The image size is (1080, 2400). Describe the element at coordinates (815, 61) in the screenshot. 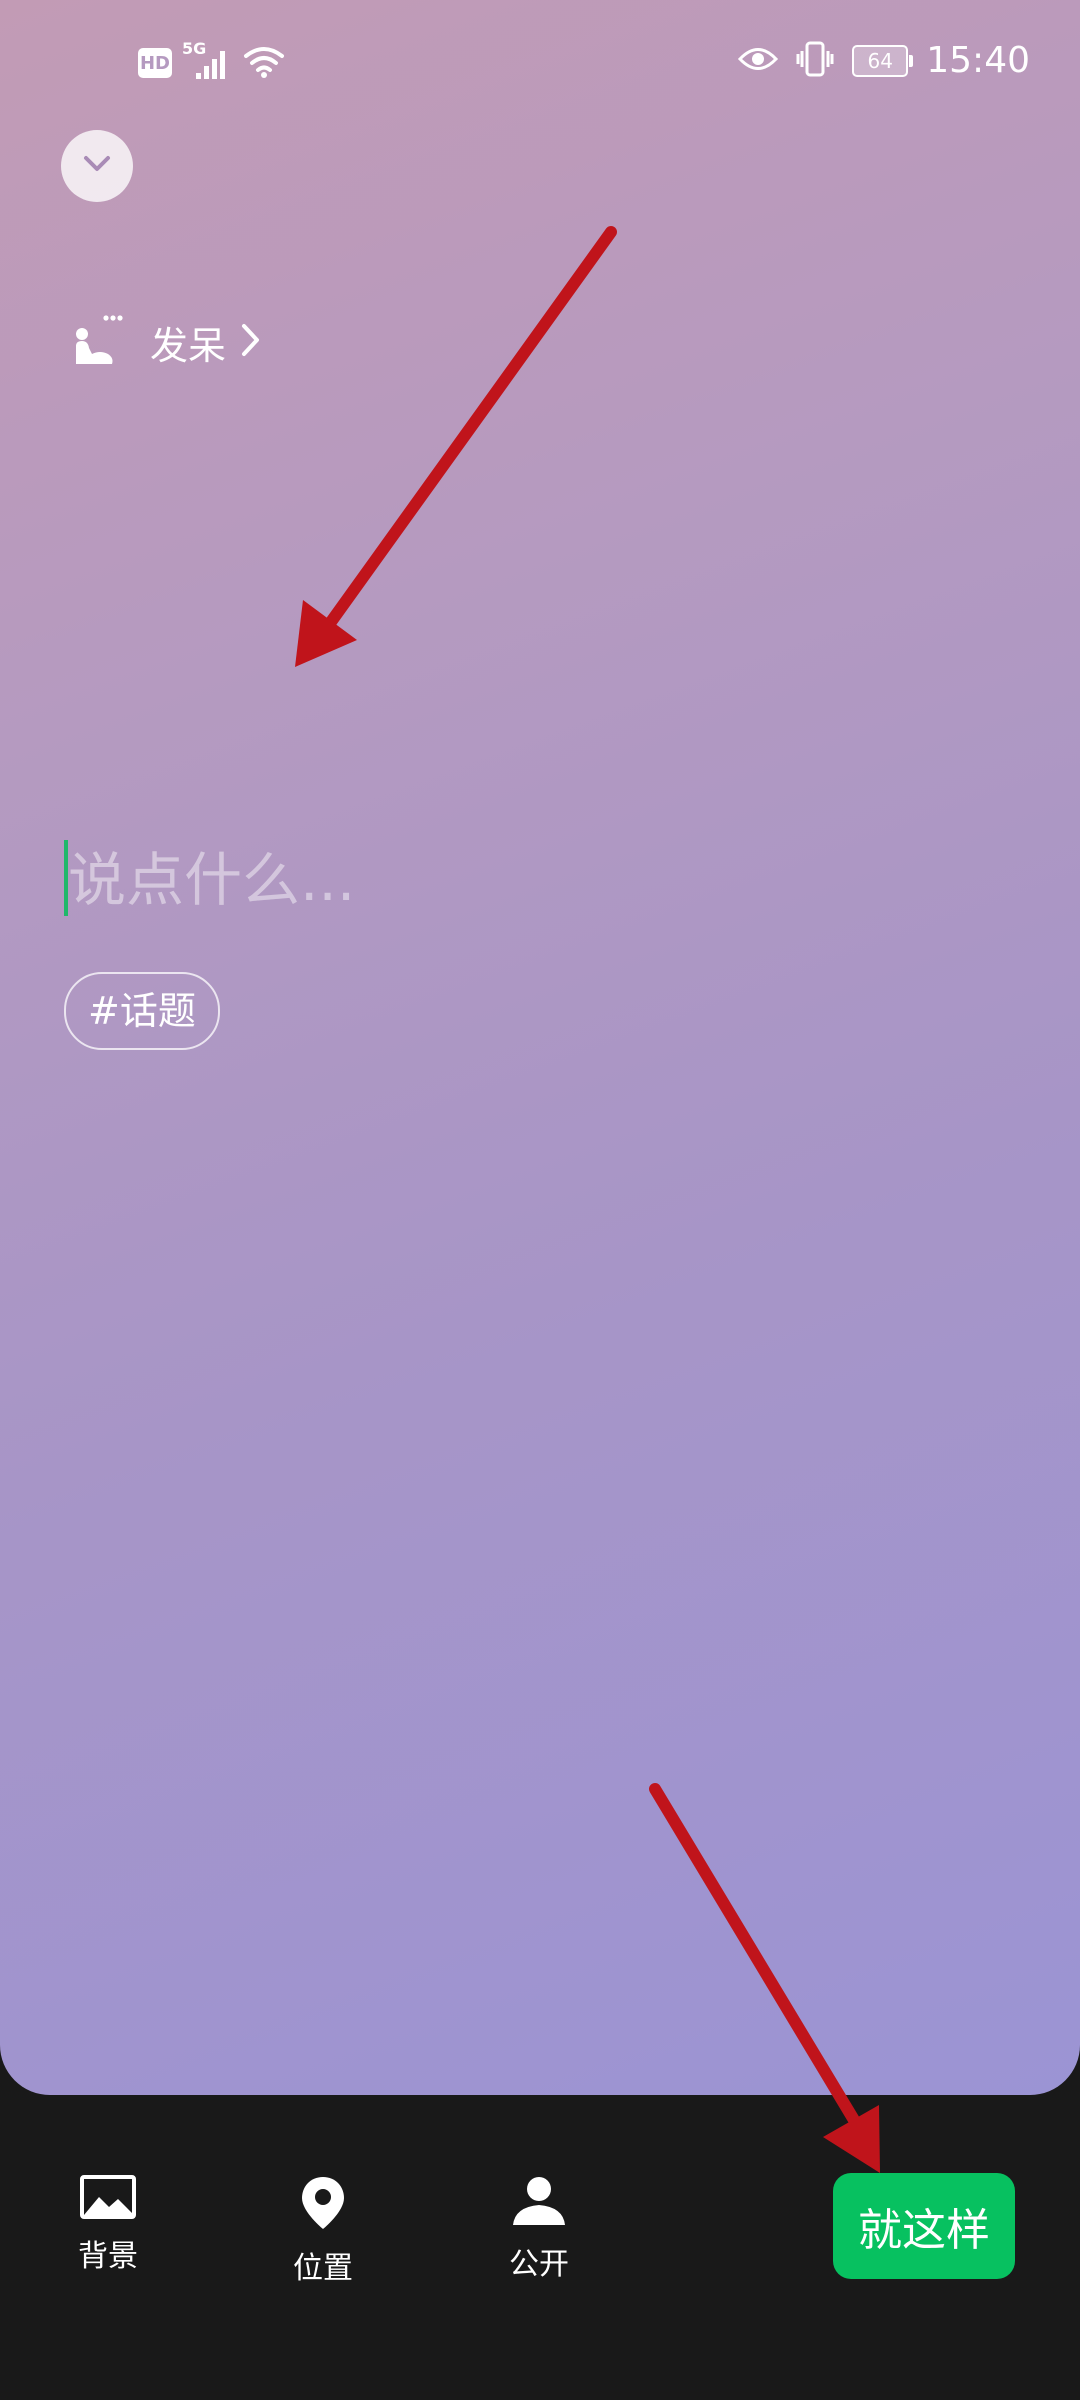

I see `vibrate-icon` at that location.